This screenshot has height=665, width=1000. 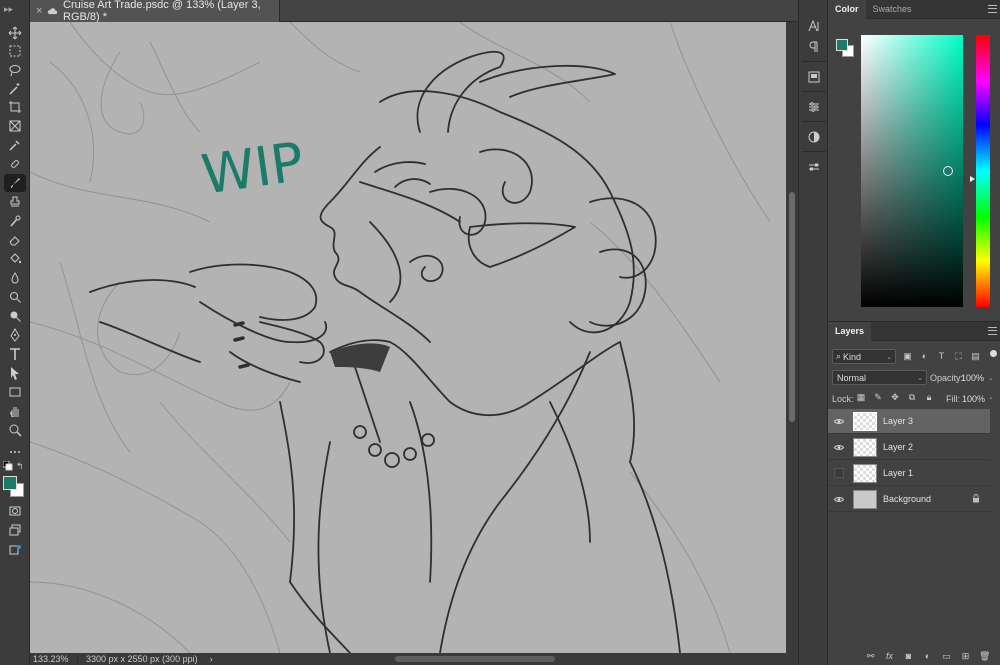 I want to click on new-adjustment-icon: ◐, so click(x=927, y=656).